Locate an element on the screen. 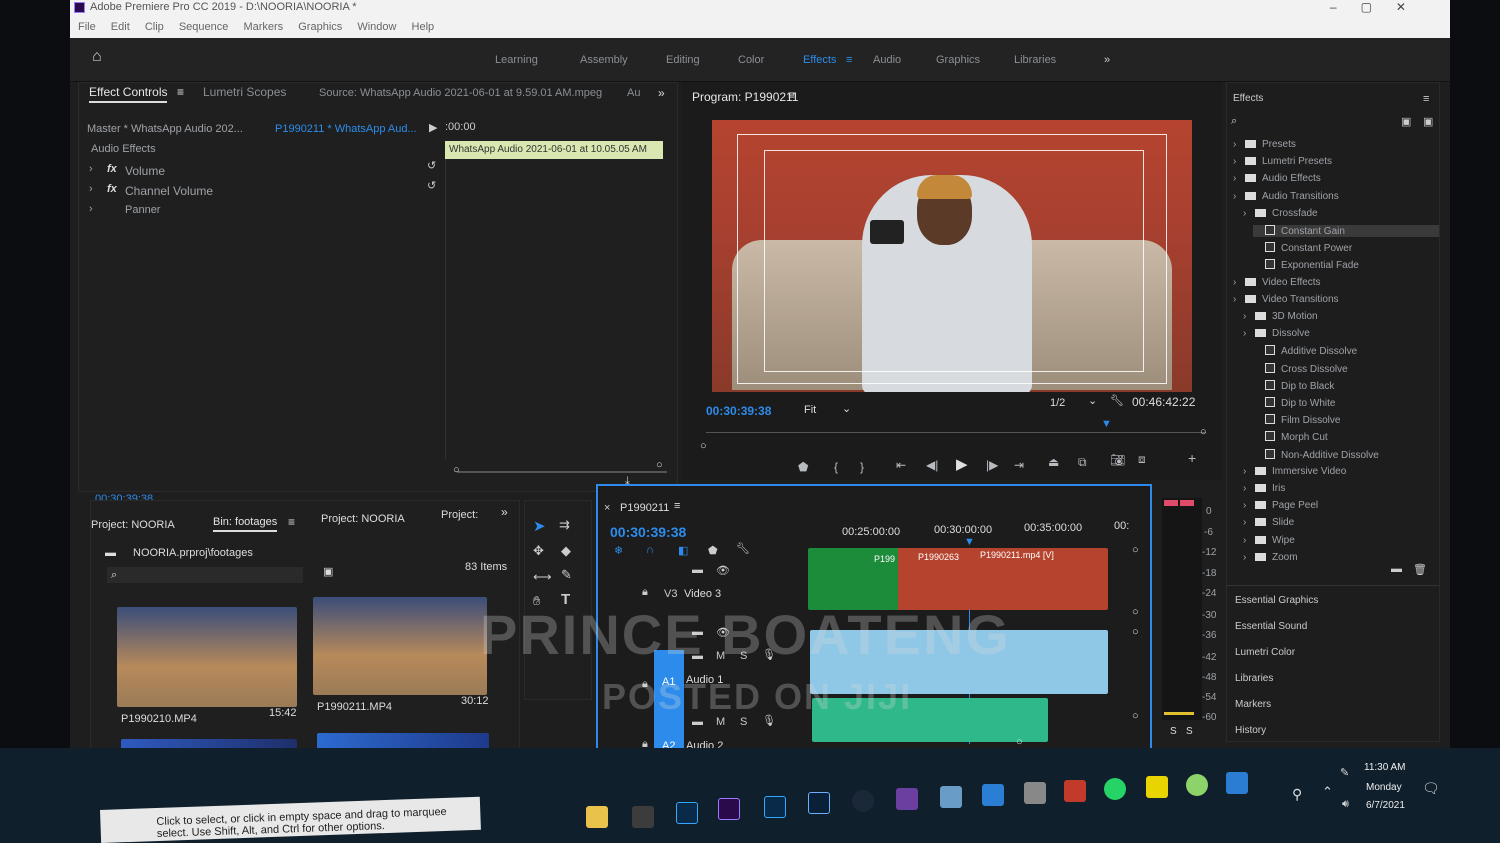 This screenshot has height=843, width=1500. accelerated-effects-icon: ▣ is located at coordinates (1406, 121).